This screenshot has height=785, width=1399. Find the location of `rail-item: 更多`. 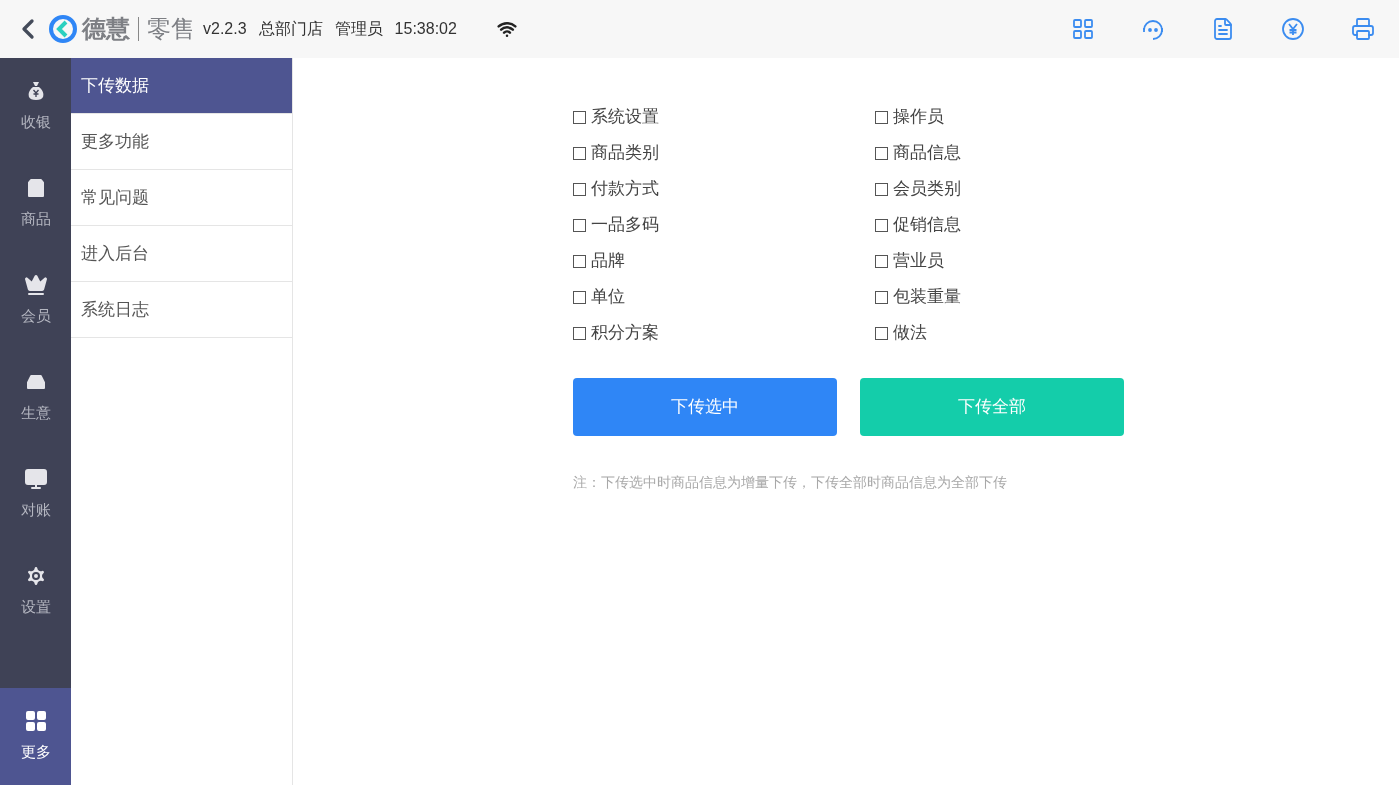

rail-item: 更多 is located at coordinates (35, 736).